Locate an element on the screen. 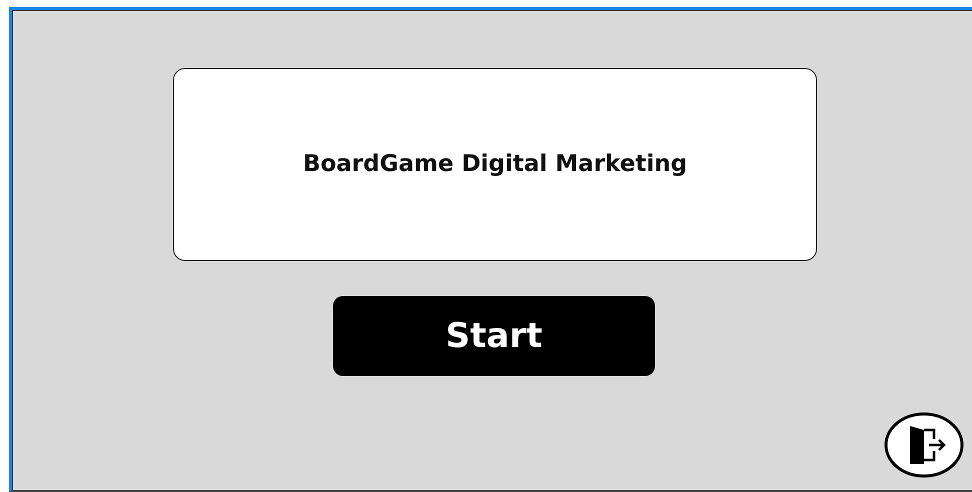  app-title: BoardGame Digital Marketing is located at coordinates (495, 165).